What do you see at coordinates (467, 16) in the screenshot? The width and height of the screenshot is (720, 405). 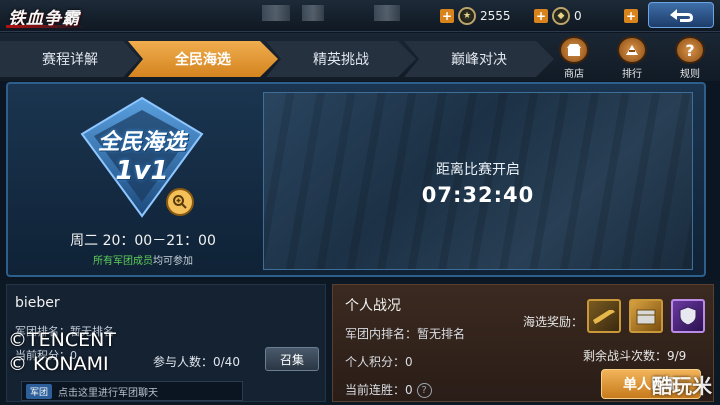 I see `medal-coin-icon: ★` at bounding box center [467, 16].